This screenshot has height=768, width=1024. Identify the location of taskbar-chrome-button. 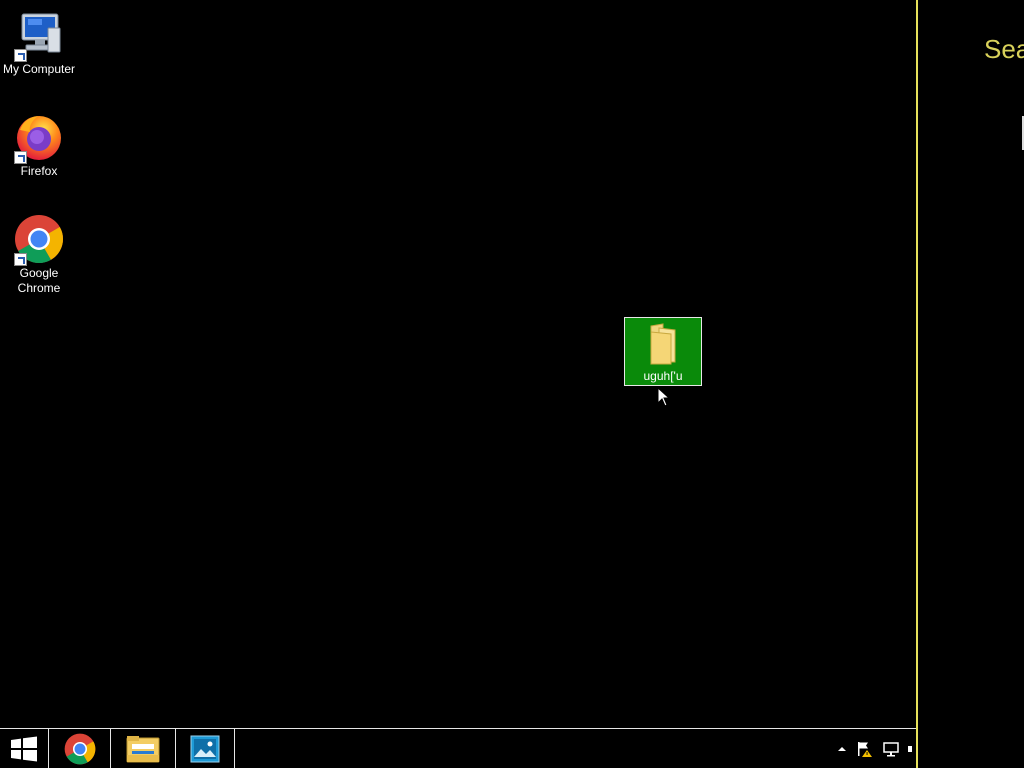
(80, 748).